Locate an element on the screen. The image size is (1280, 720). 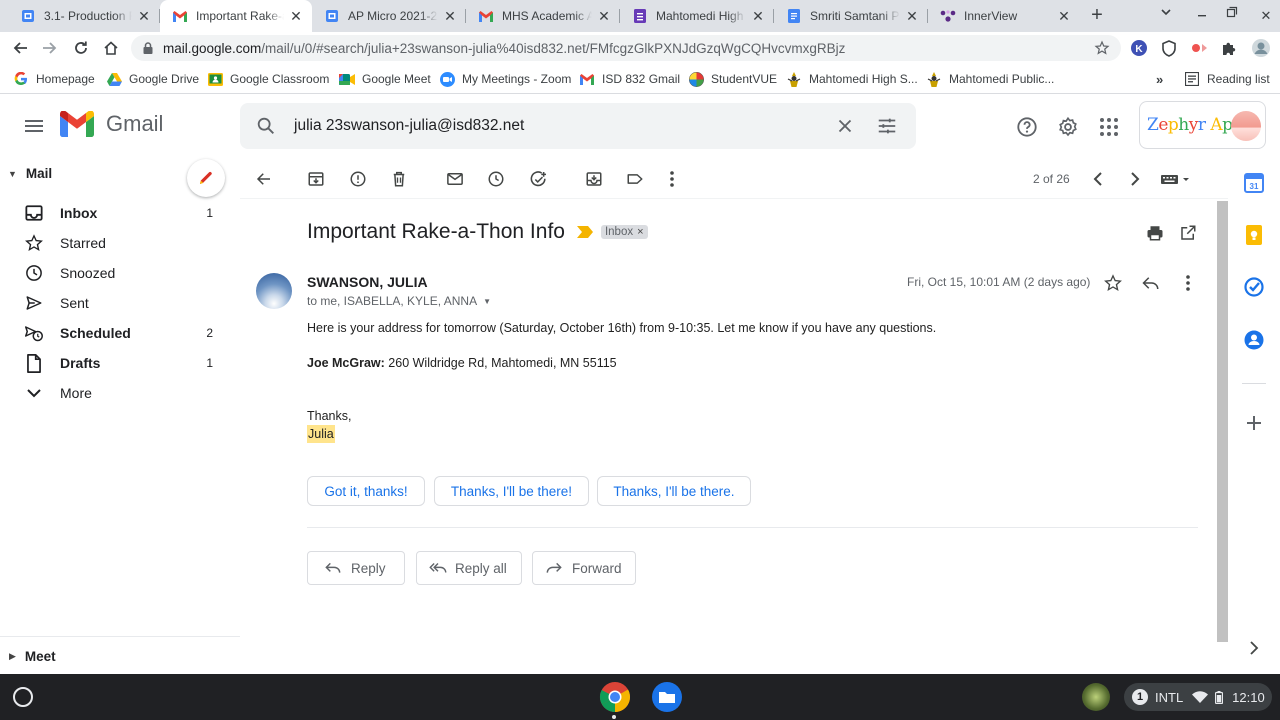
important-marker-icon is located at coordinates (584, 232).